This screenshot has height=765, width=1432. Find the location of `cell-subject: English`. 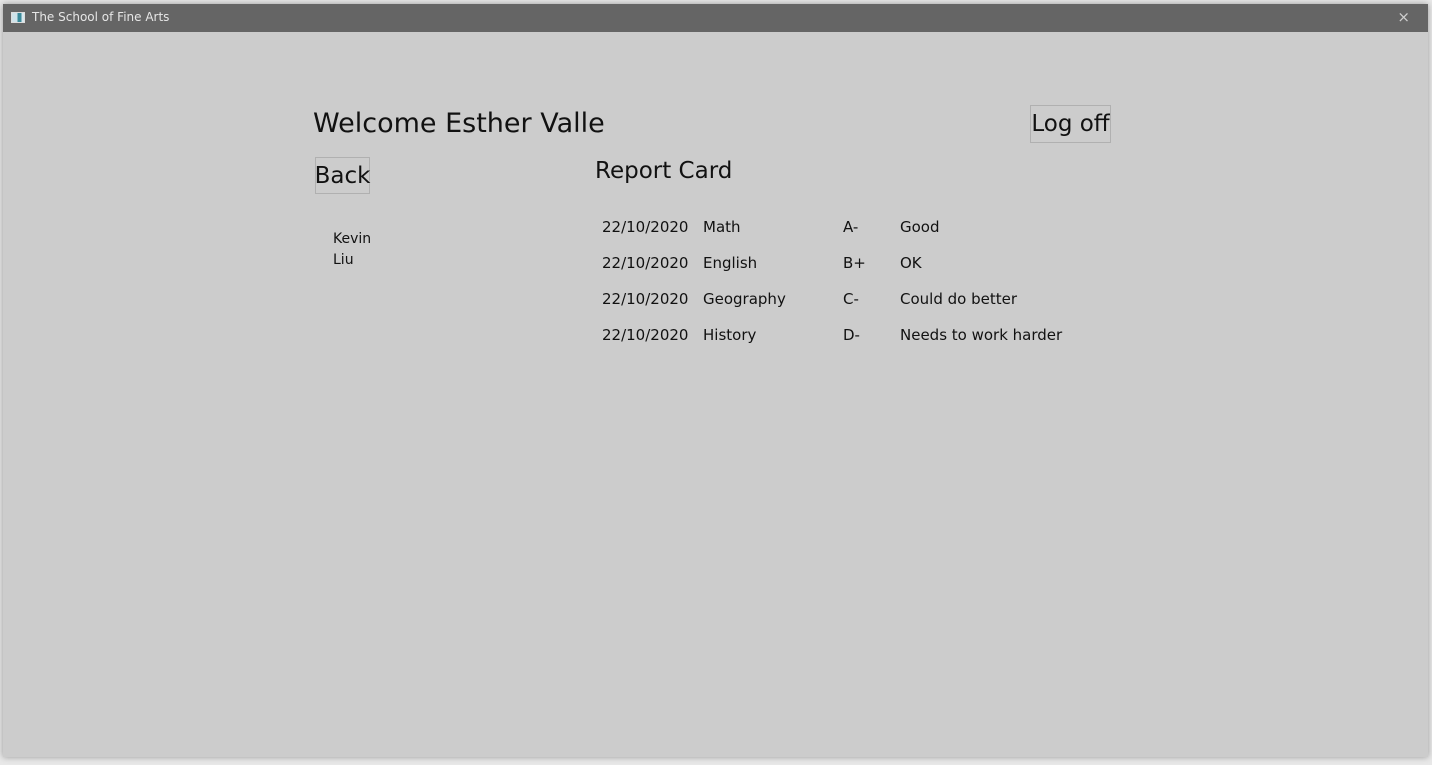

cell-subject: English is located at coordinates (730, 263).